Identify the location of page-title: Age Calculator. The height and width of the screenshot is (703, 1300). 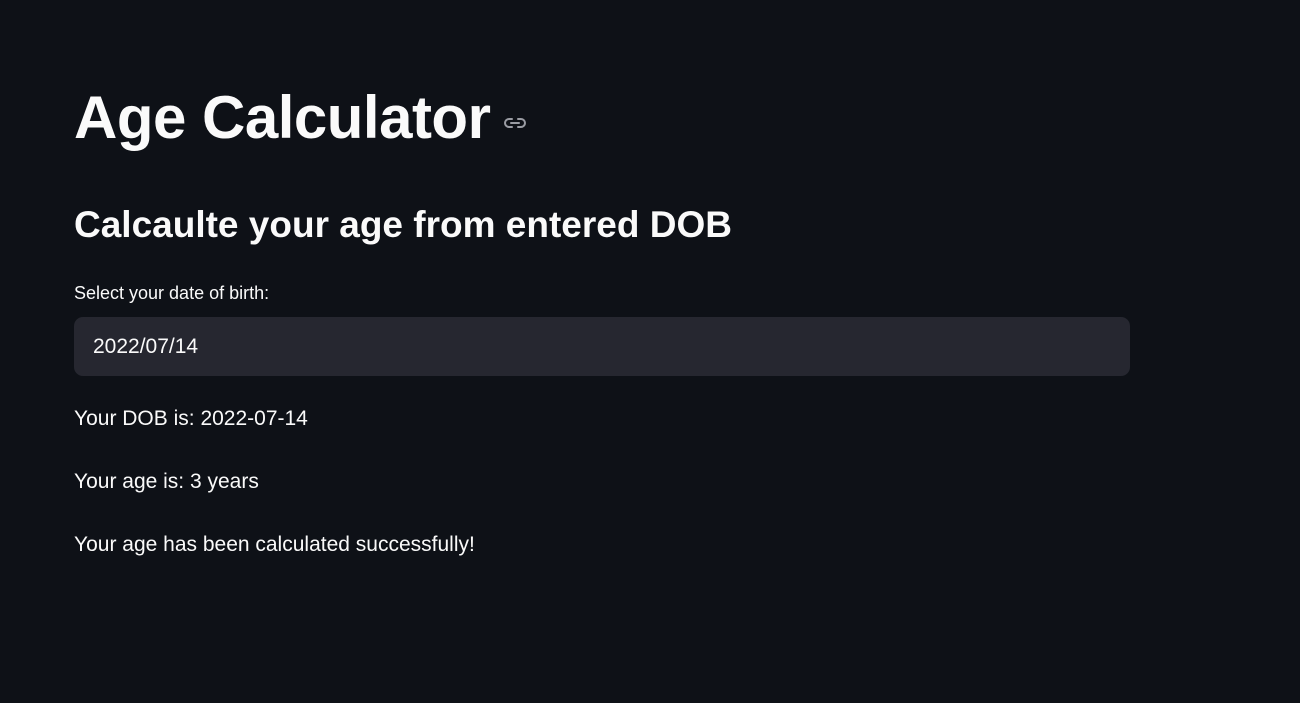
(282, 117).